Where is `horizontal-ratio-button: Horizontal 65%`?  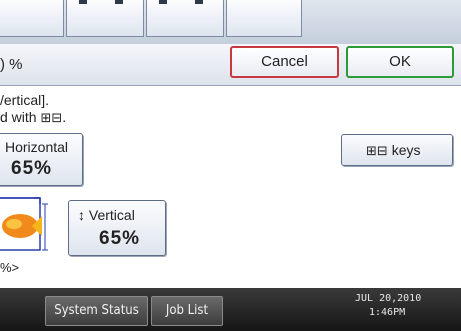 horizontal-ratio-button: Horizontal 65% is located at coordinates (41, 159).